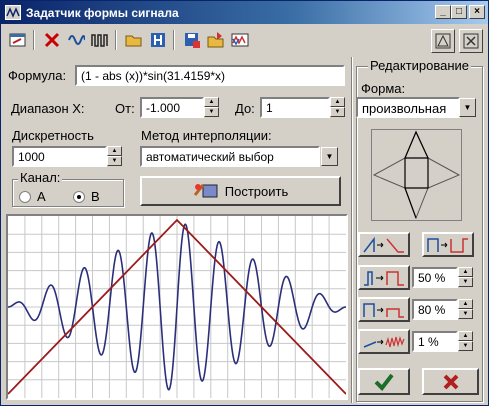 This screenshot has height=406, width=489. I want to click on cancel-x-icon, so click(450, 381).